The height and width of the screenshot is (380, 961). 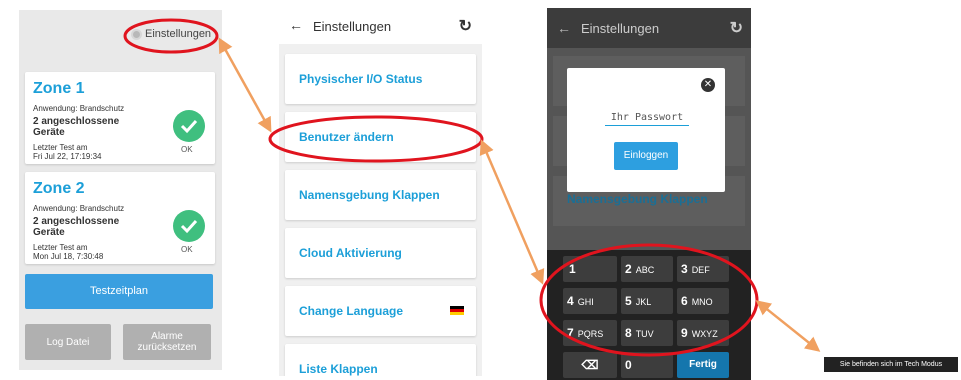 What do you see at coordinates (891, 364) in the screenshot?
I see `tech-mode-toast: Sie befinden sich im Tech Modus` at bounding box center [891, 364].